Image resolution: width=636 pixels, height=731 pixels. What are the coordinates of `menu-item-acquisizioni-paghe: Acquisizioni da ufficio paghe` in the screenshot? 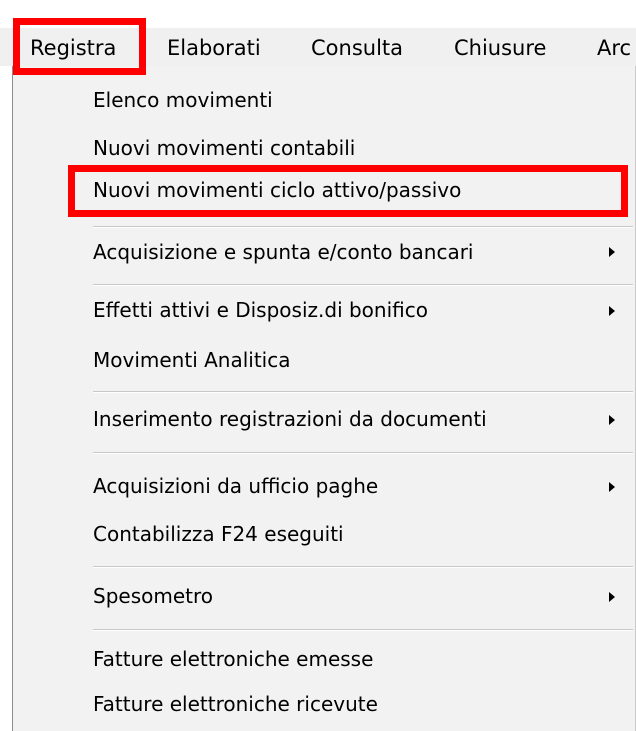 It's located at (235, 486).